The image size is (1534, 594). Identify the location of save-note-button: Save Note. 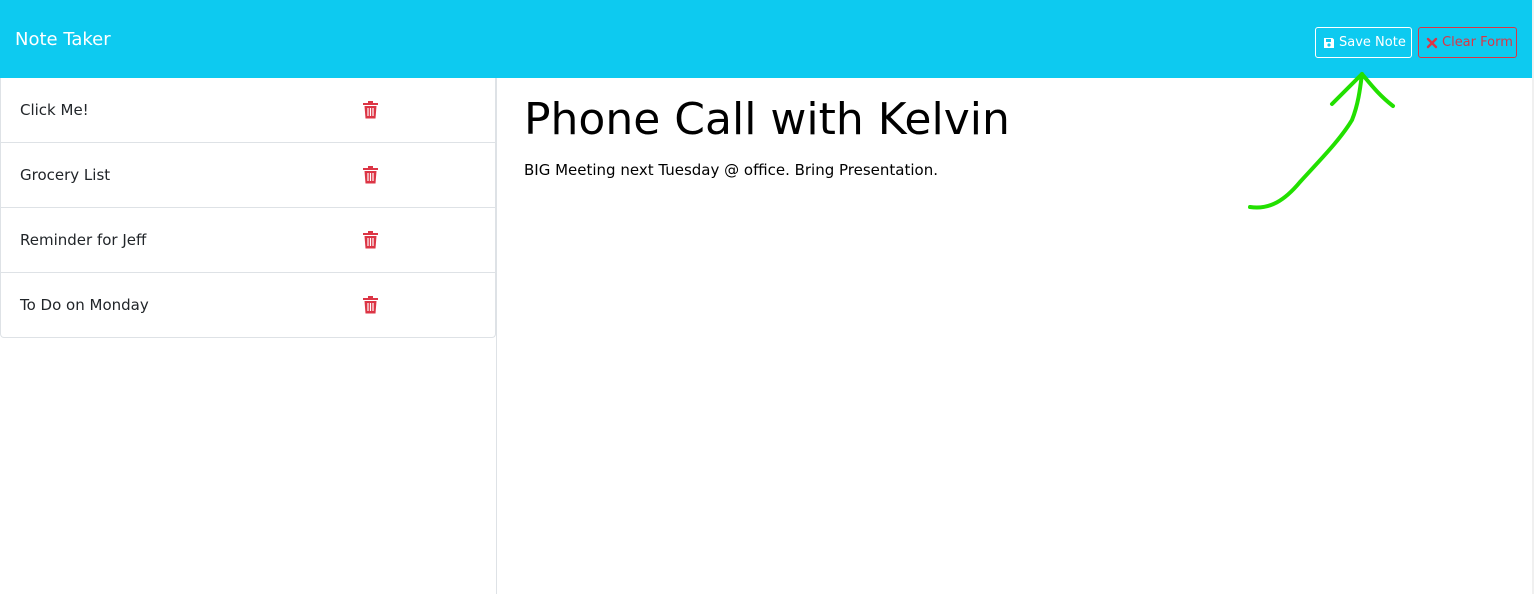
(1363, 42).